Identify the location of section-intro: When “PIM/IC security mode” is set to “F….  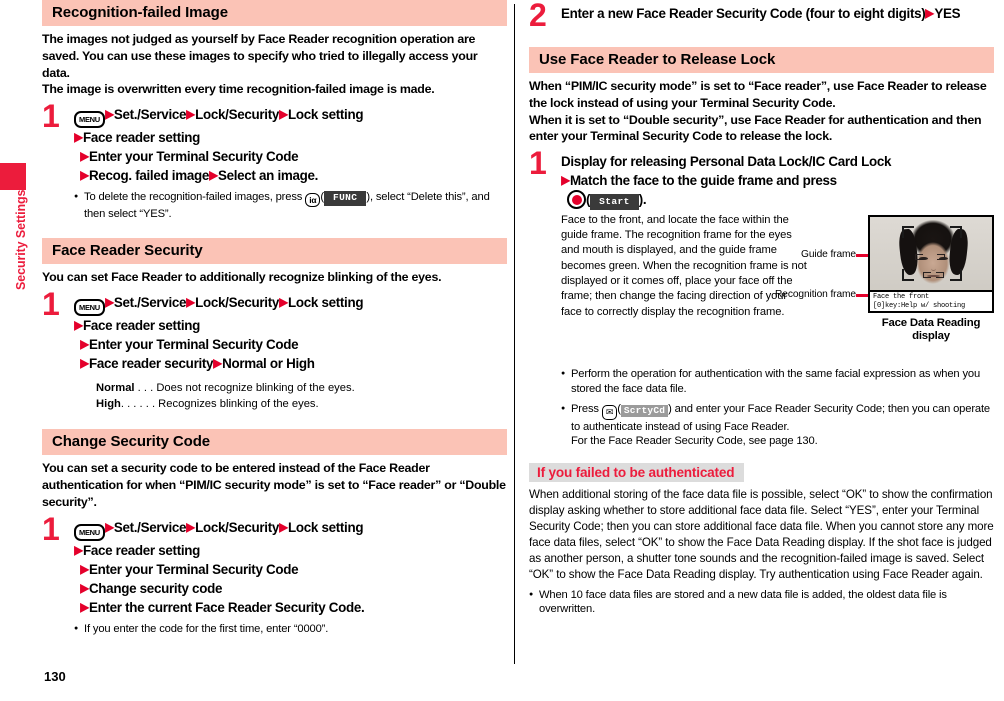
(758, 111).